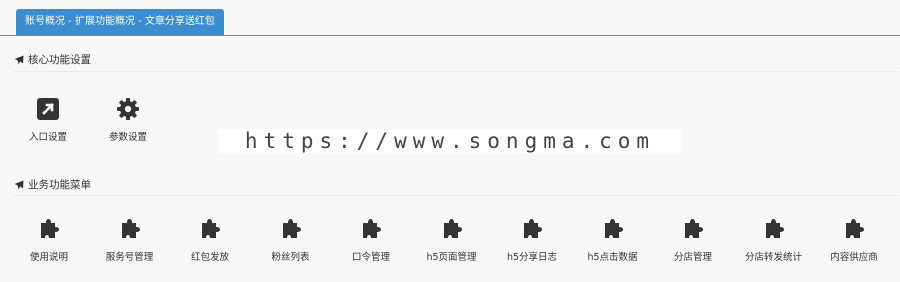 The image size is (900, 282). Describe the element at coordinates (773, 257) in the screenshot. I see `tile-label: 分店转发统计` at that location.